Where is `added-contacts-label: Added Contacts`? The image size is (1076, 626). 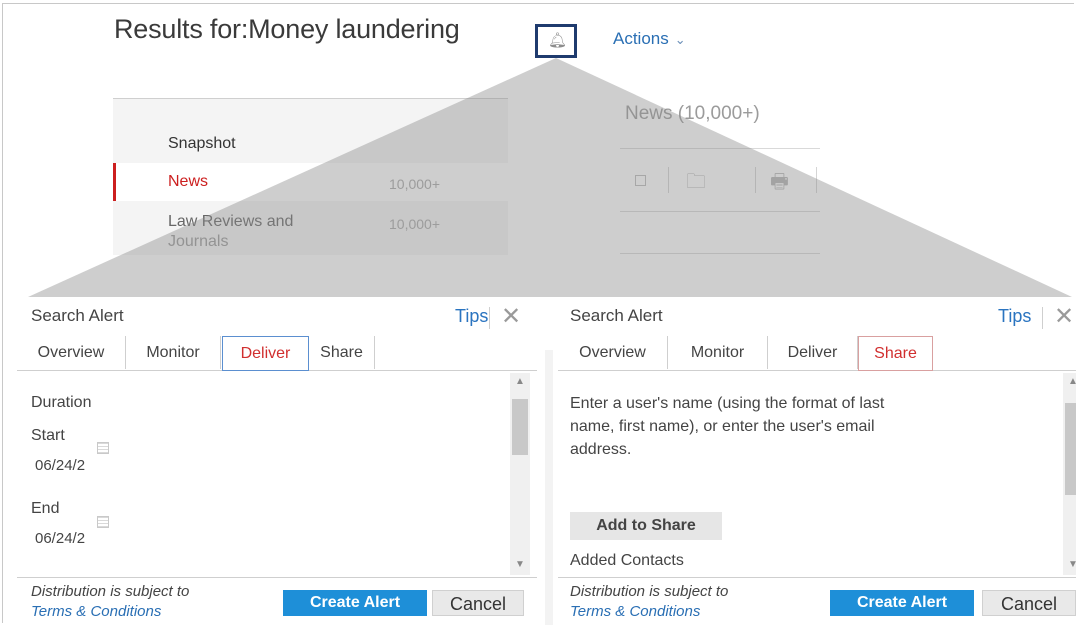
added-contacts-label: Added Contacts is located at coordinates (627, 560).